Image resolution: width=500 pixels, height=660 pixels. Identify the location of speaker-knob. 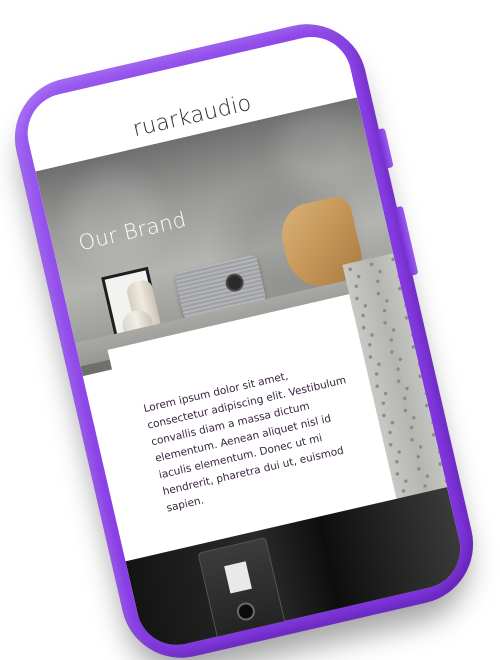
(235, 283).